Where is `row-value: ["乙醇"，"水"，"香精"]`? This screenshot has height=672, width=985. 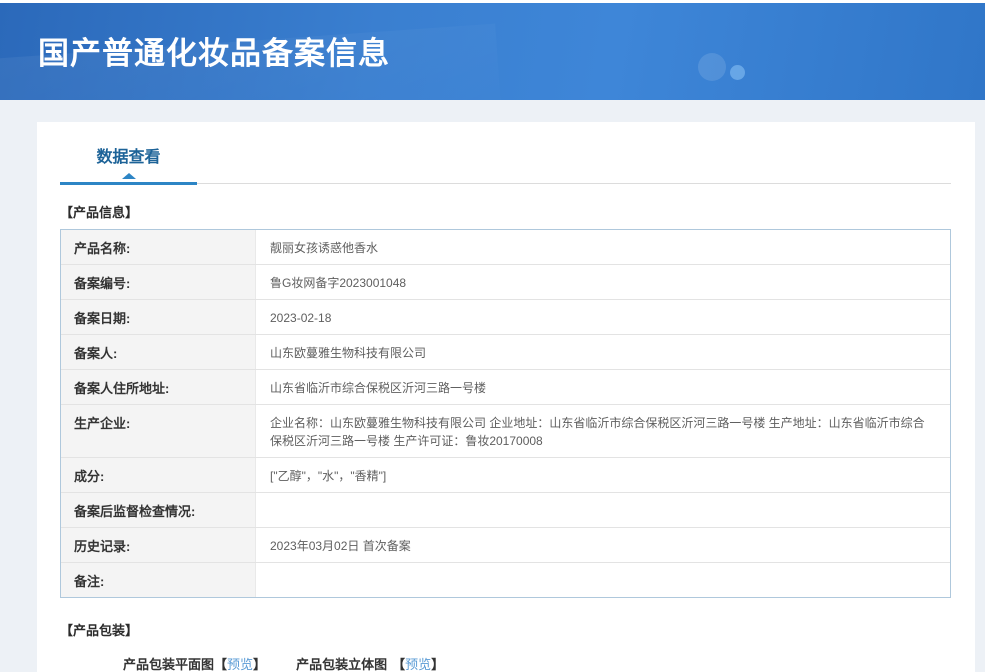
row-value: ["乙醇"，"水"，"香精"] is located at coordinates (328, 476).